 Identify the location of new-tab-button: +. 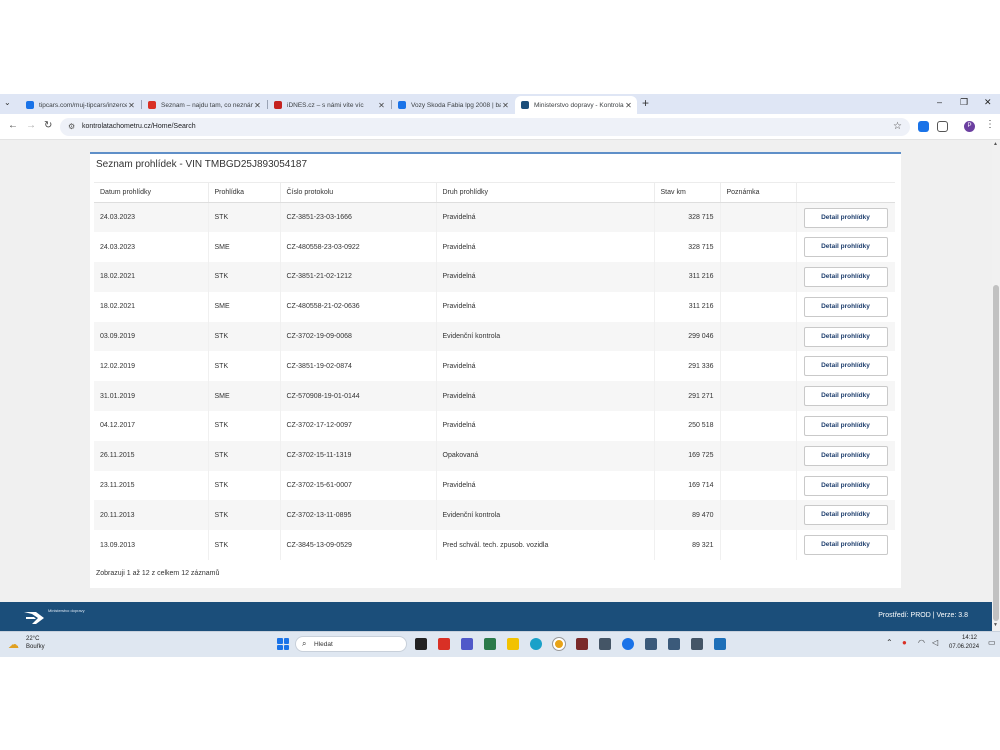
(645, 103).